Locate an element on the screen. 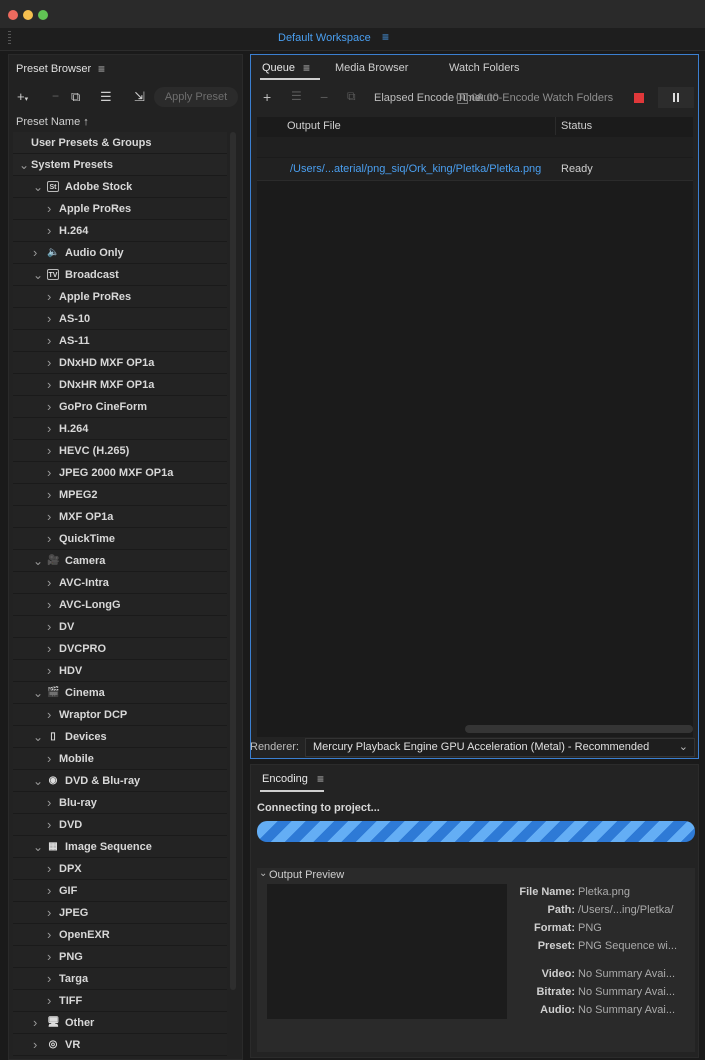  maximize-window-button is located at coordinates (43, 15).